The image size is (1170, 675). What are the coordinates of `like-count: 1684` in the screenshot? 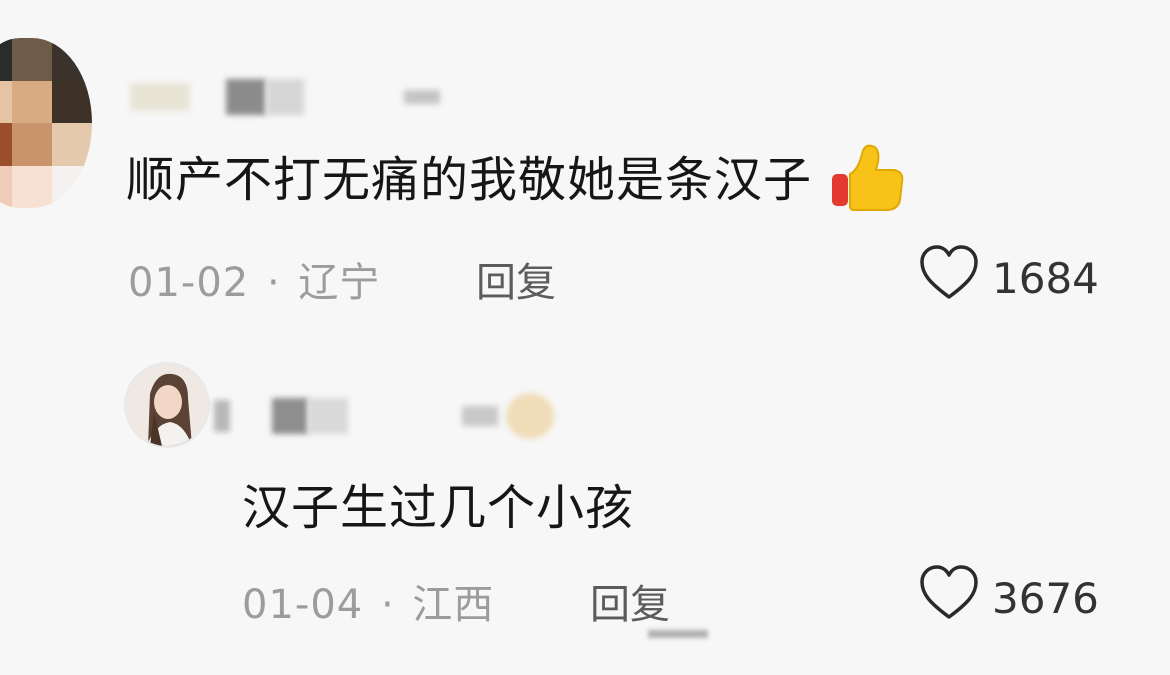 It's located at (1045, 278).